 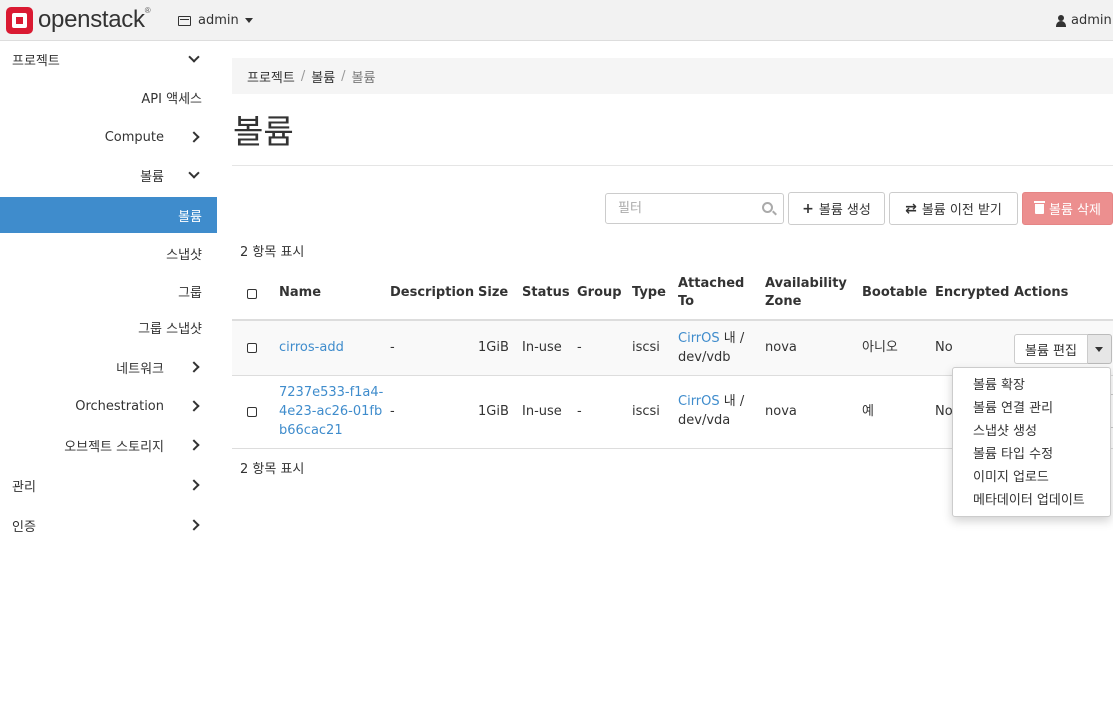 I want to click on sidebar-item-volumes: 볼륨, so click(x=108, y=215).